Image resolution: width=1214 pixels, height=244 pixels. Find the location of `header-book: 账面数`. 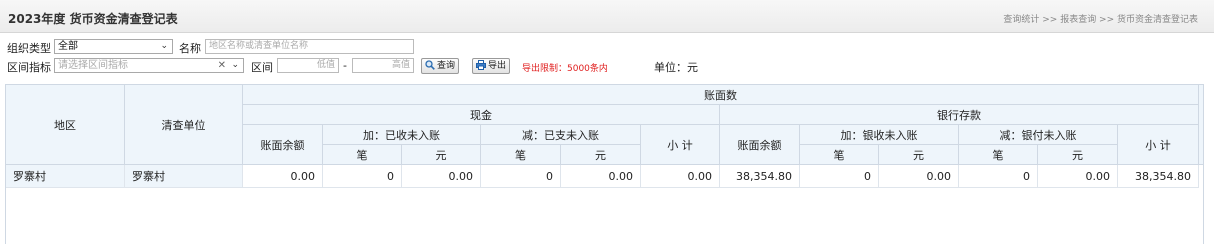

header-book: 账面数 is located at coordinates (721, 95).